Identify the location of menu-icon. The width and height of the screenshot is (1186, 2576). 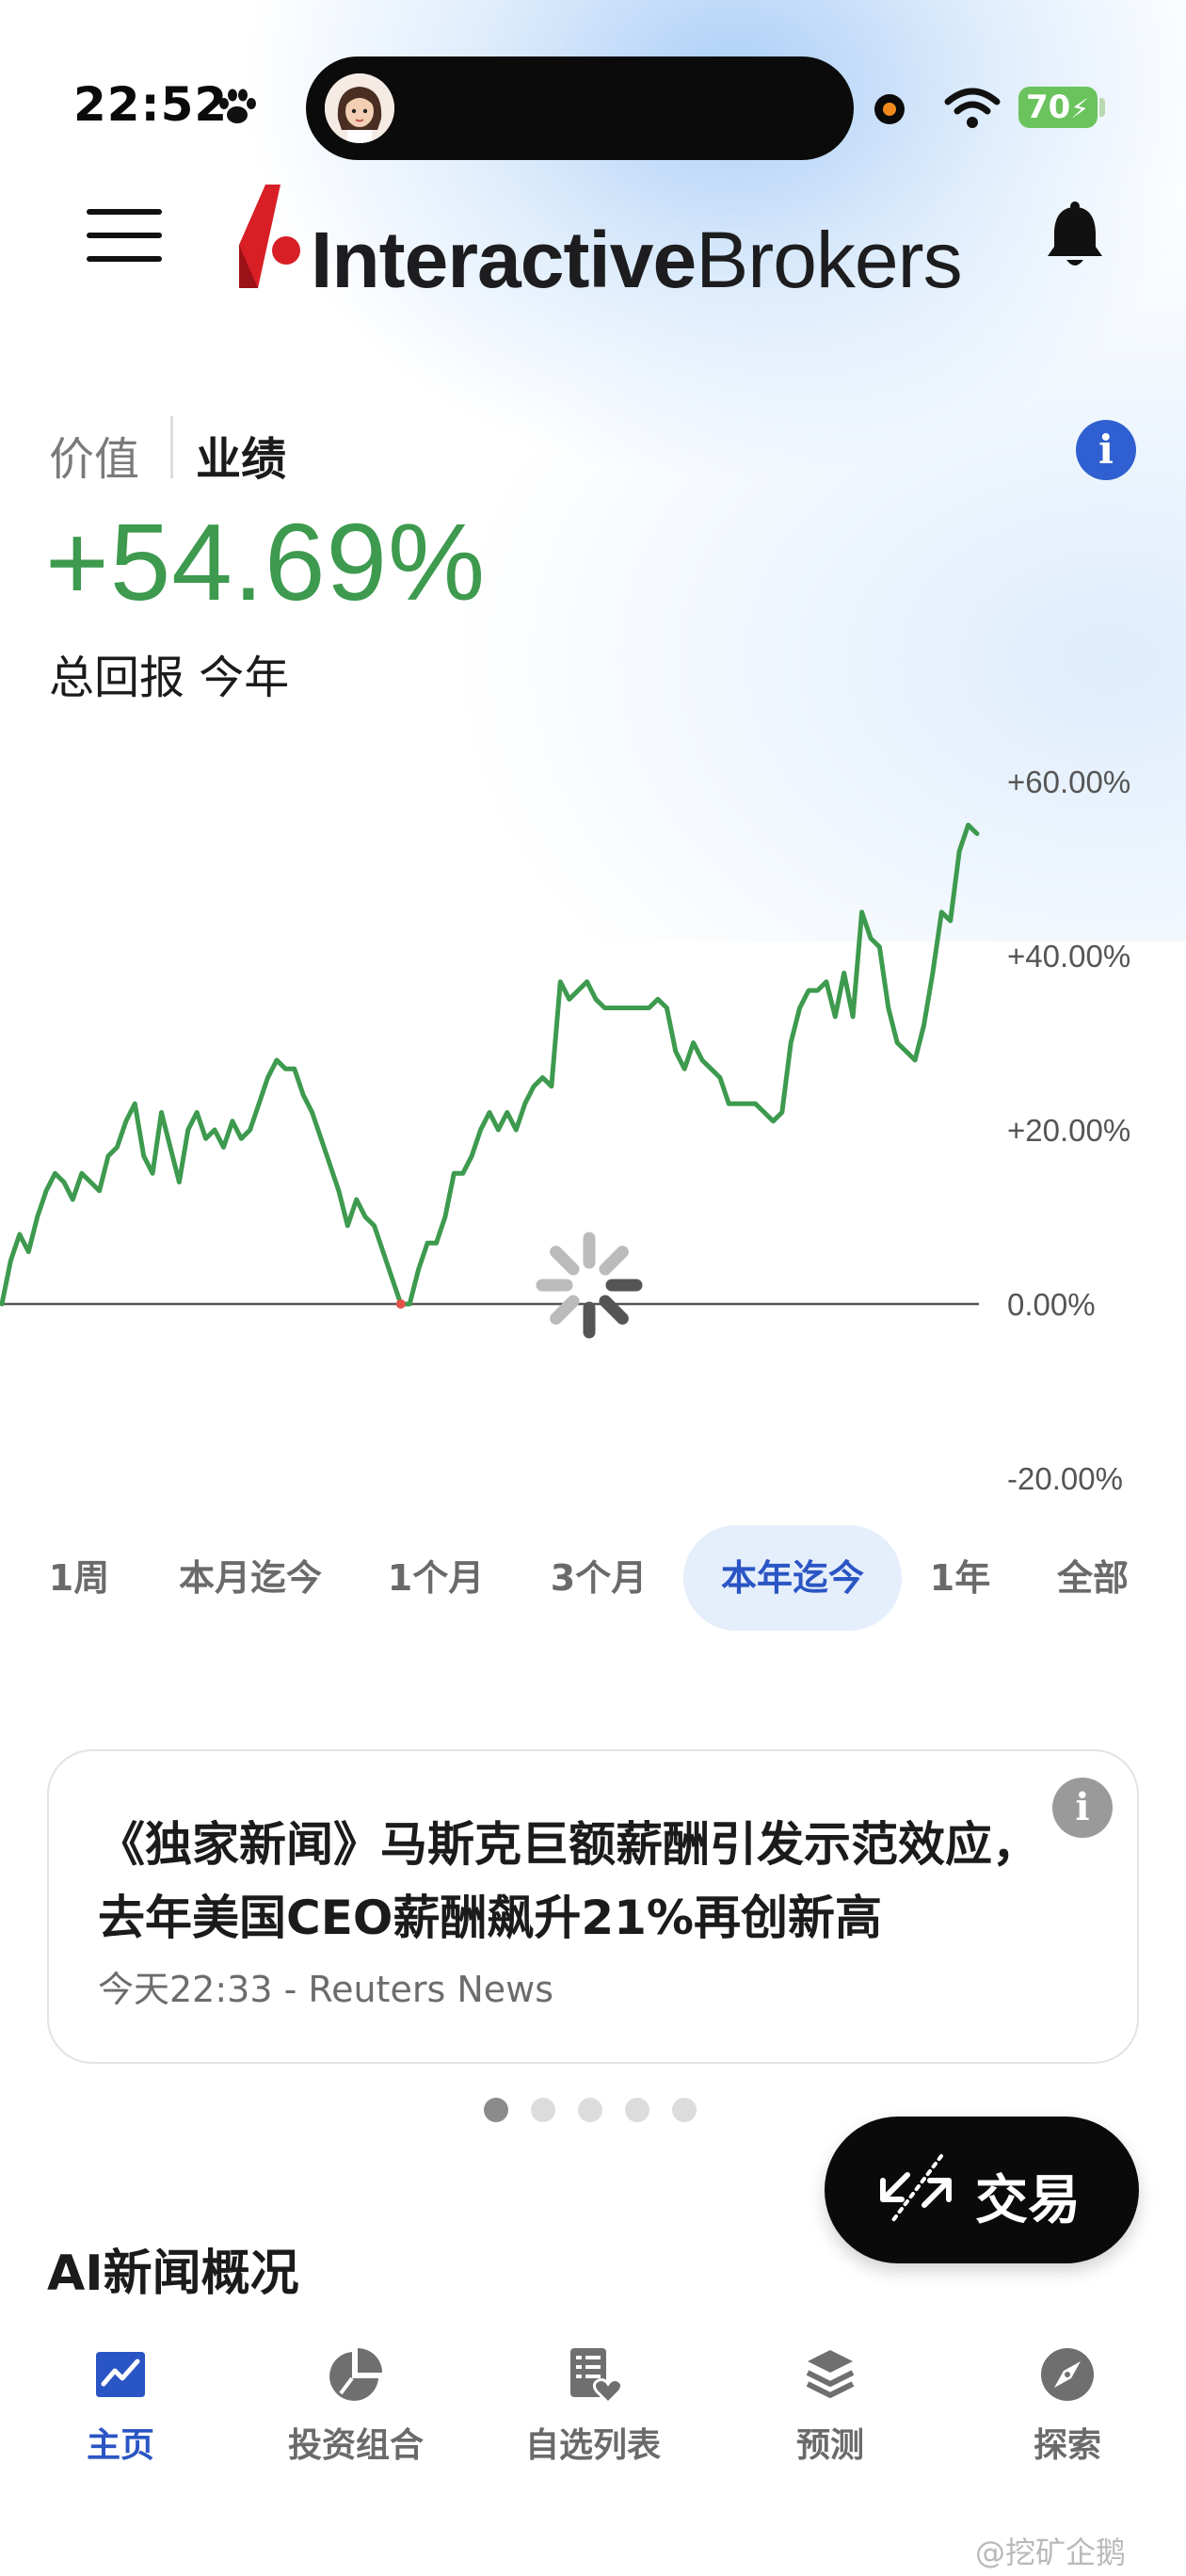
(125, 235).